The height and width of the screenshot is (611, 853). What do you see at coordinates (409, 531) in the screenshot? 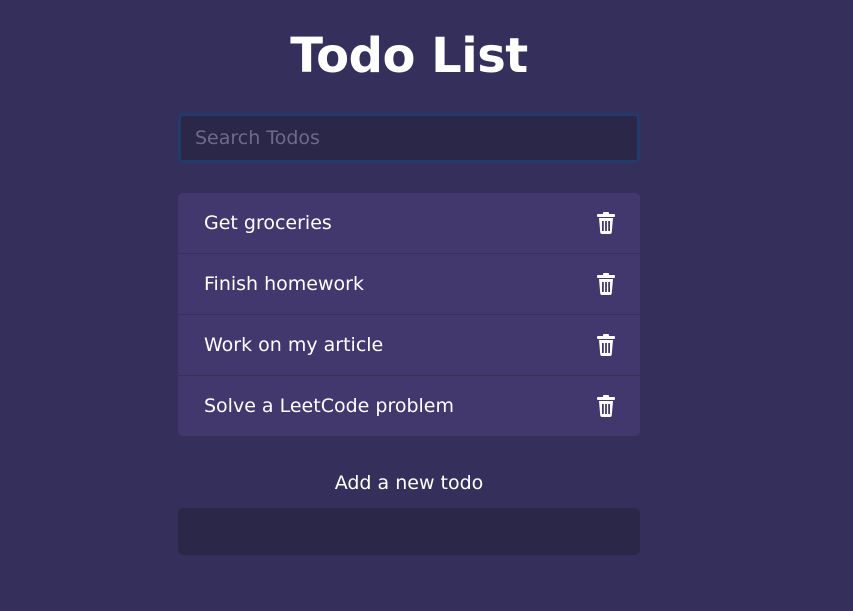
I see `add-todo-input` at bounding box center [409, 531].